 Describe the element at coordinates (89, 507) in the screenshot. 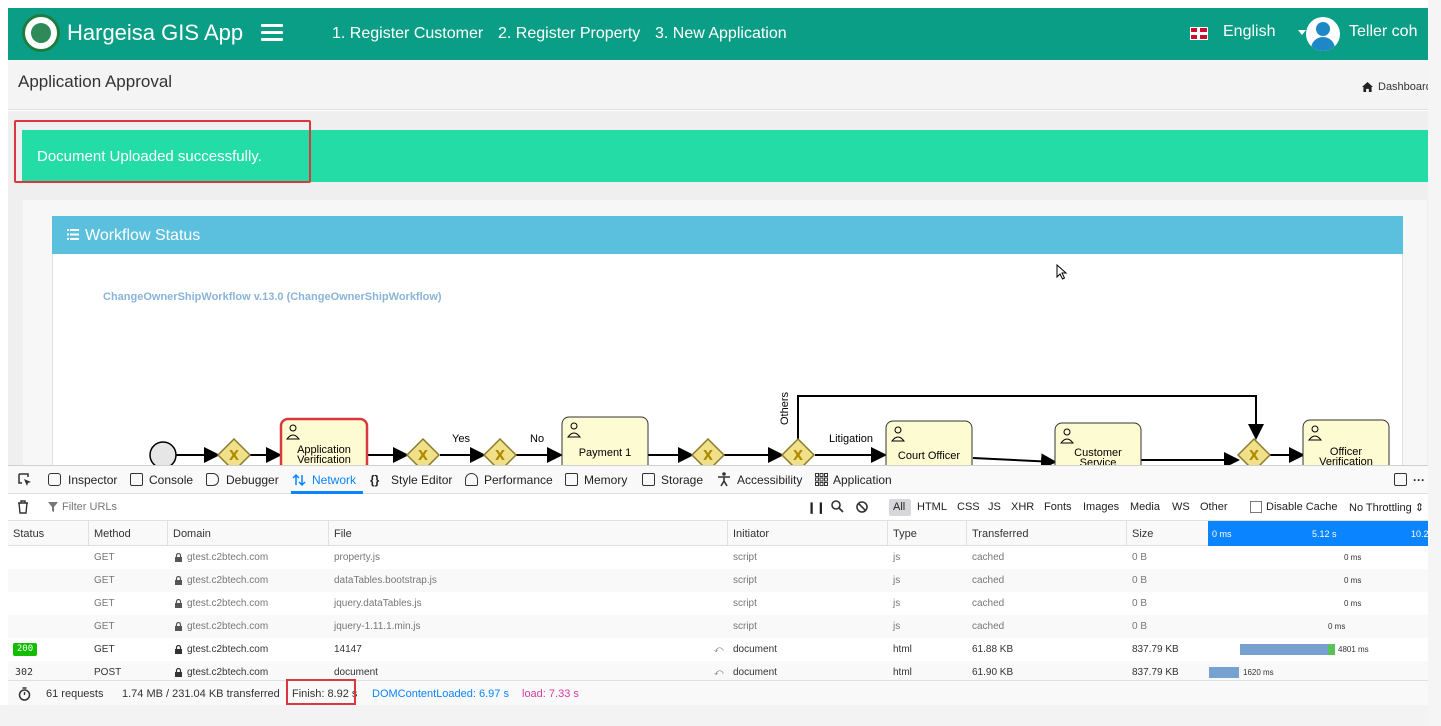

I see `filter-urls-input: Filter URLs` at that location.